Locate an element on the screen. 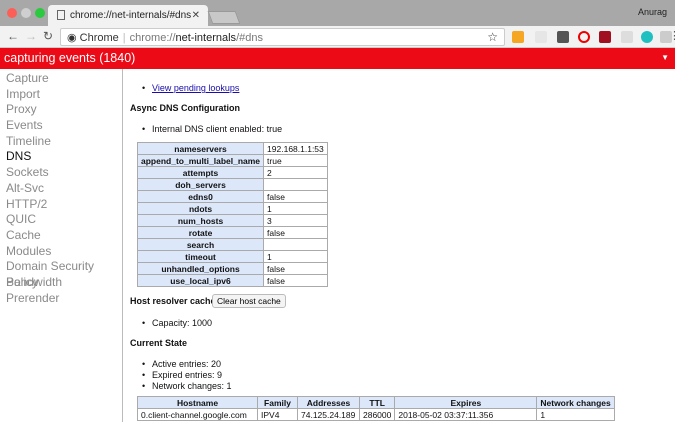 The image size is (675, 422). config-row: rotate false is located at coordinates (232, 232).